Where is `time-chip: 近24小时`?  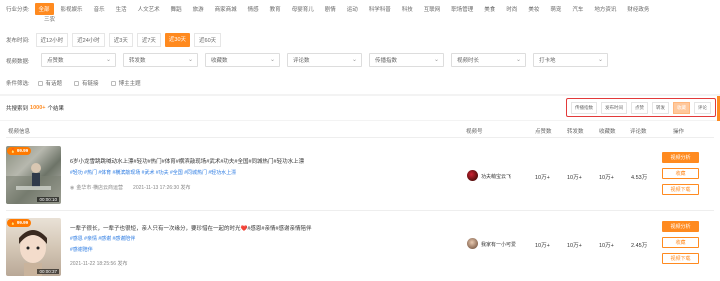
time-chip: 近24小时 is located at coordinates (88, 40).